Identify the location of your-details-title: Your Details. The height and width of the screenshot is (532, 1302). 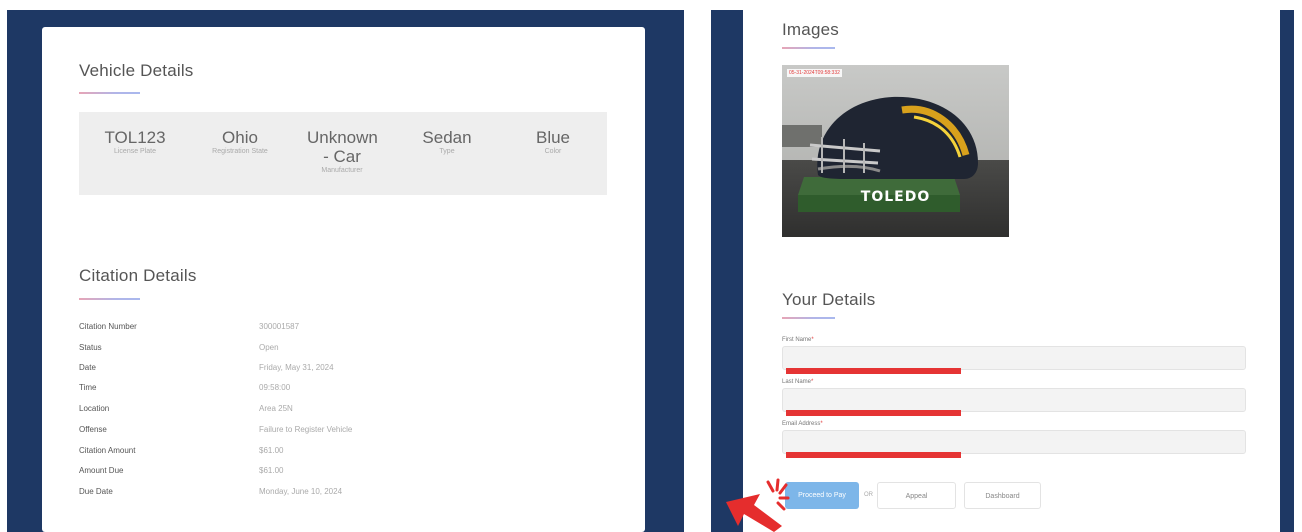
(829, 299).